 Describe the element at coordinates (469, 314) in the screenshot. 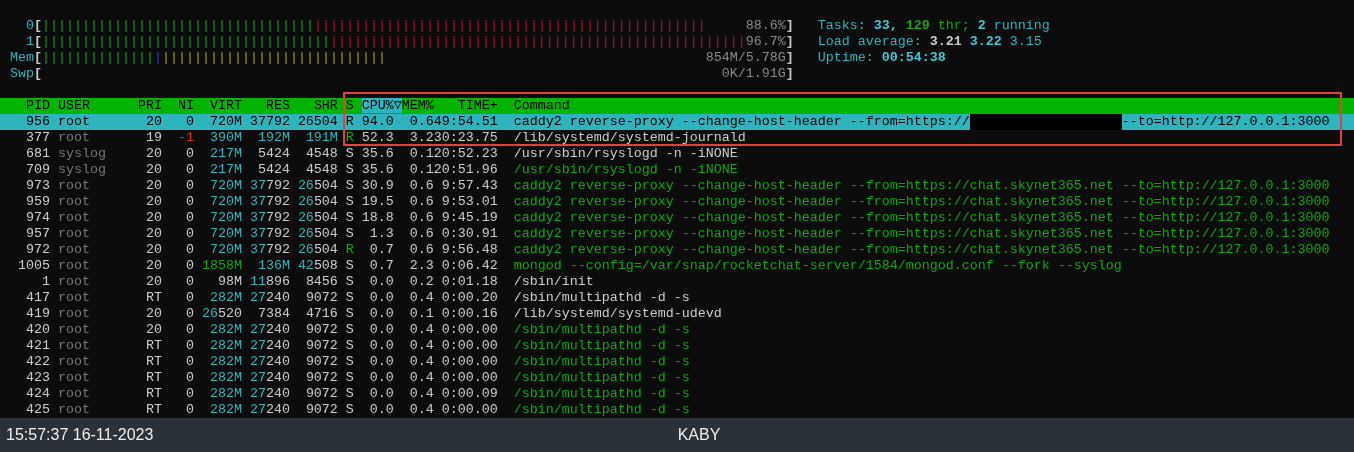

I see `table-cell-text: 0:00.16` at that location.